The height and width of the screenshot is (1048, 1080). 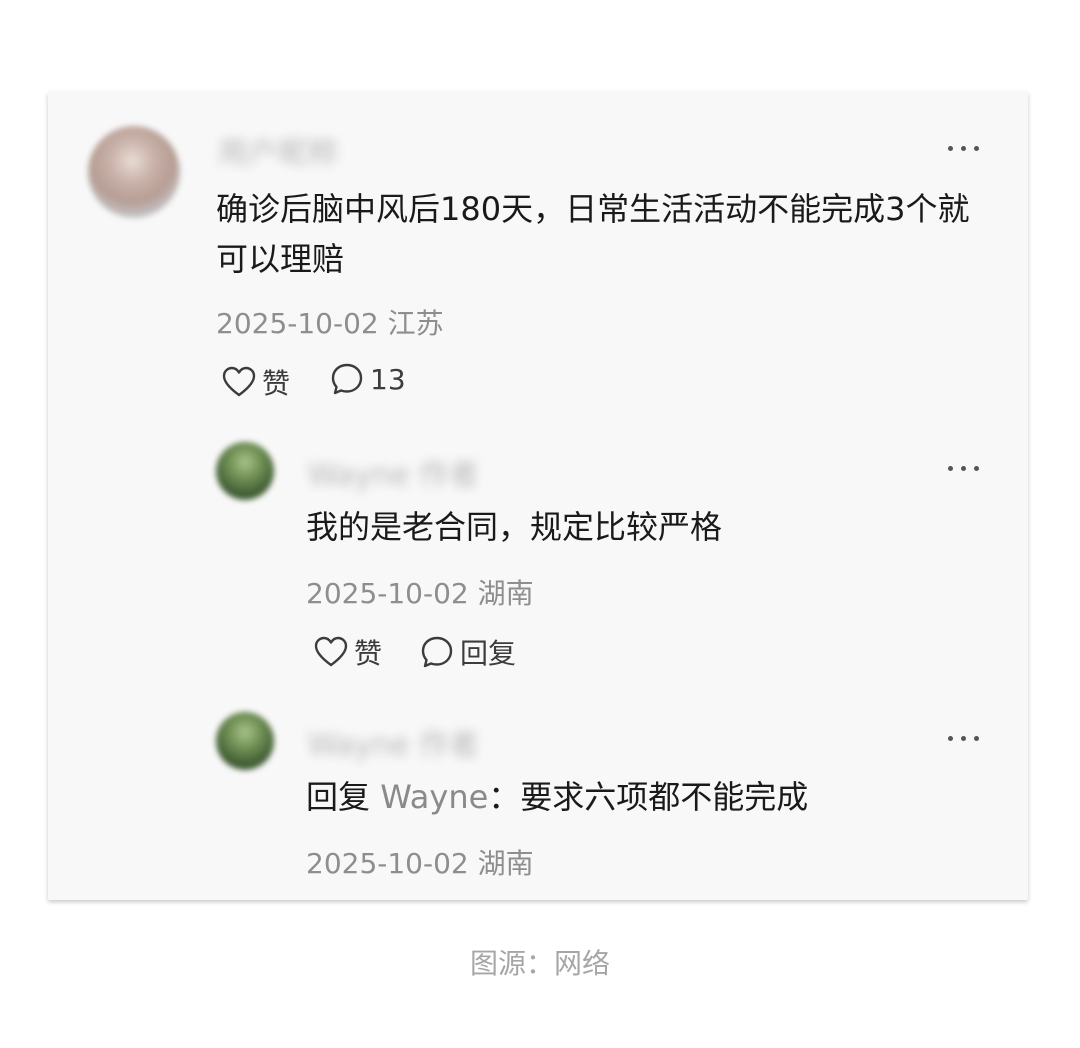 What do you see at coordinates (488, 653) in the screenshot?
I see `reply-label: 回复` at bounding box center [488, 653].